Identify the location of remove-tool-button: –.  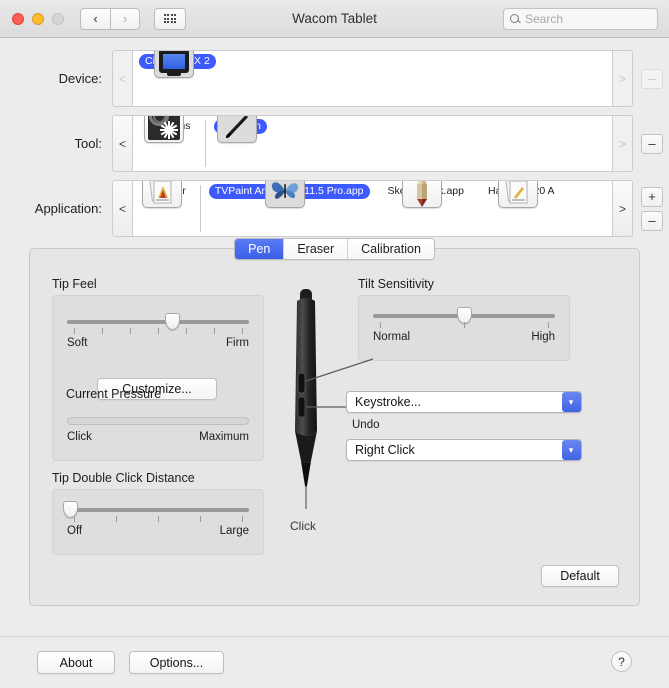
(652, 143).